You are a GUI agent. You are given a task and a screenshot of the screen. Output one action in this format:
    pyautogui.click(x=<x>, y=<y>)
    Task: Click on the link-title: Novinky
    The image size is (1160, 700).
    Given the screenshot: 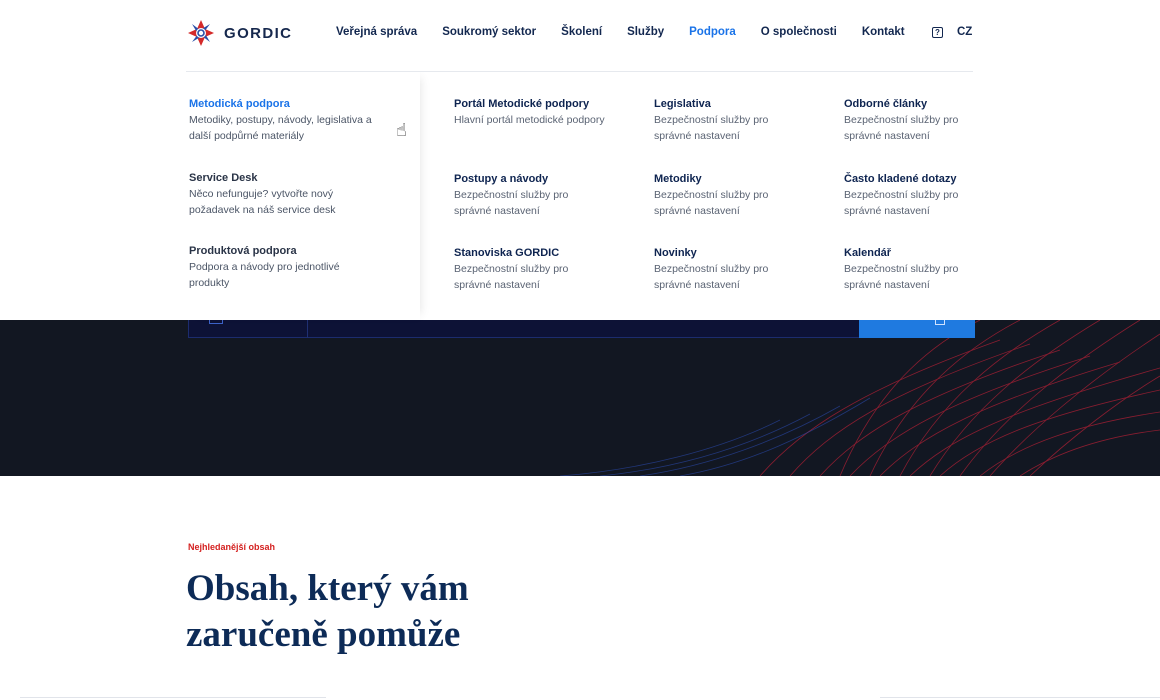 What is the action you would take?
    pyautogui.click(x=675, y=253)
    